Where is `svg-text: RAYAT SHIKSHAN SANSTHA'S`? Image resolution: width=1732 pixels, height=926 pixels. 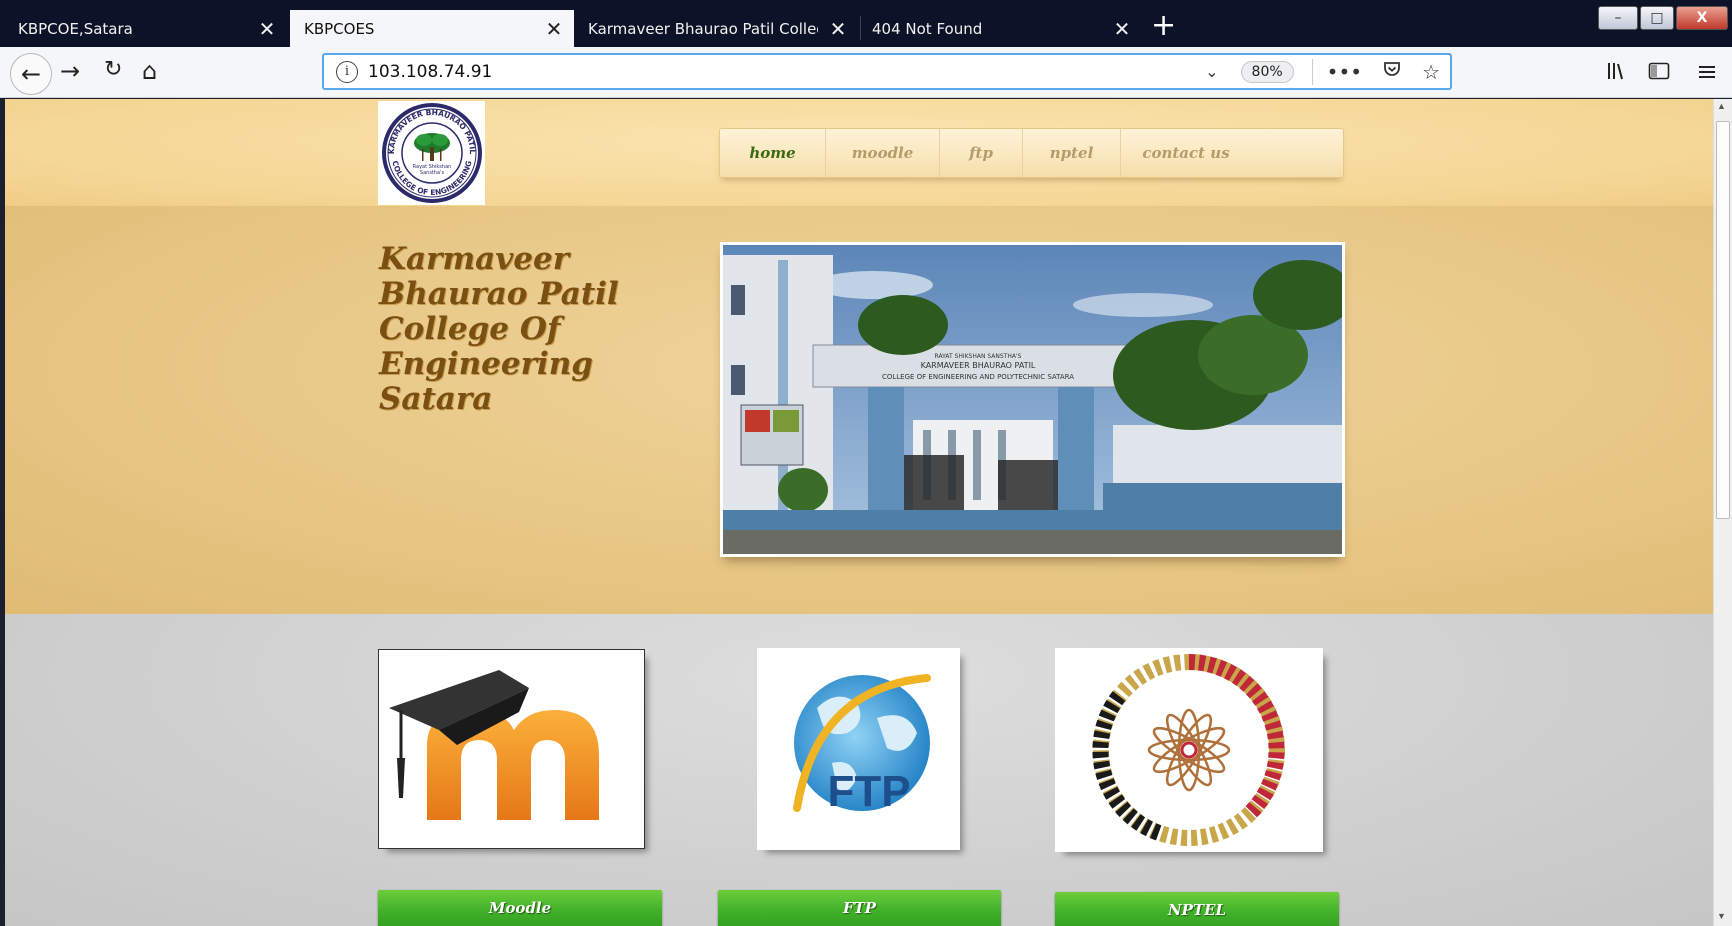 svg-text: RAYAT SHIKSHAN SANSTHA'S is located at coordinates (978, 356).